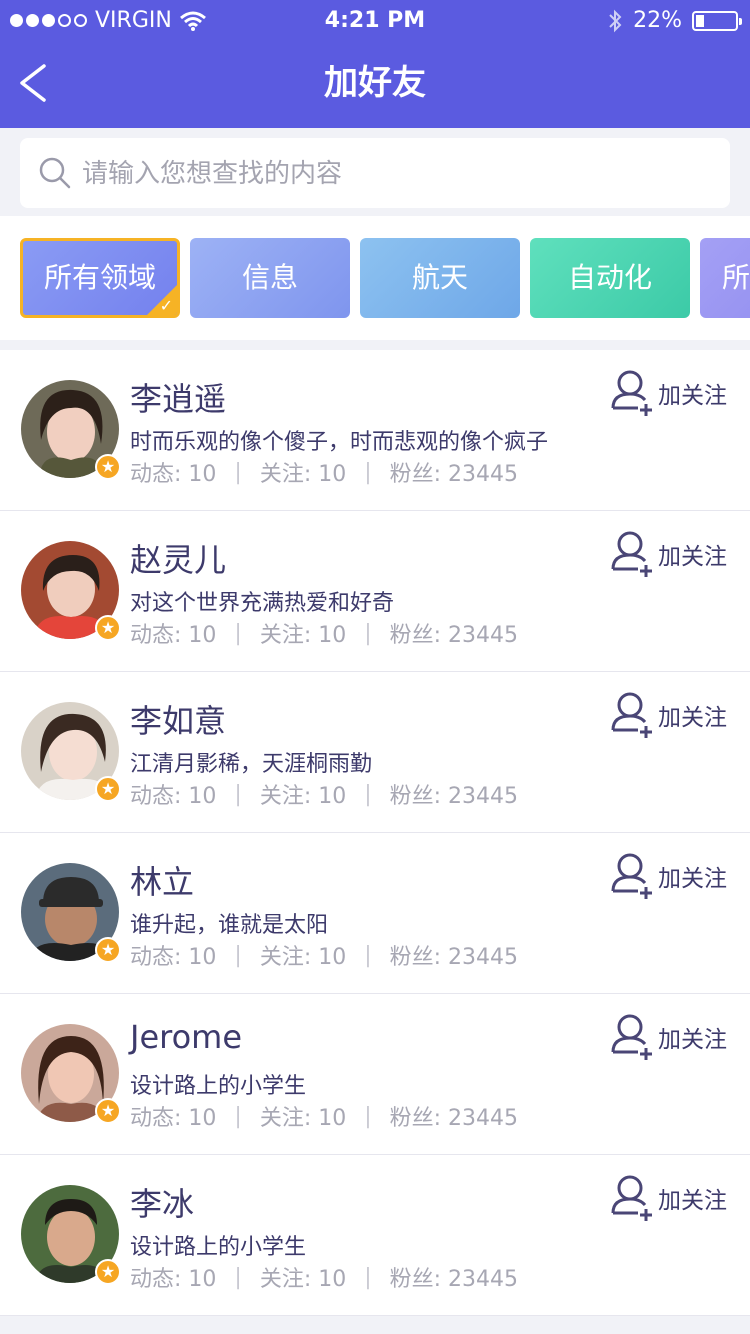  I want to click on user-bio: 江清月影稀，天涯桐雨勤, so click(251, 764).